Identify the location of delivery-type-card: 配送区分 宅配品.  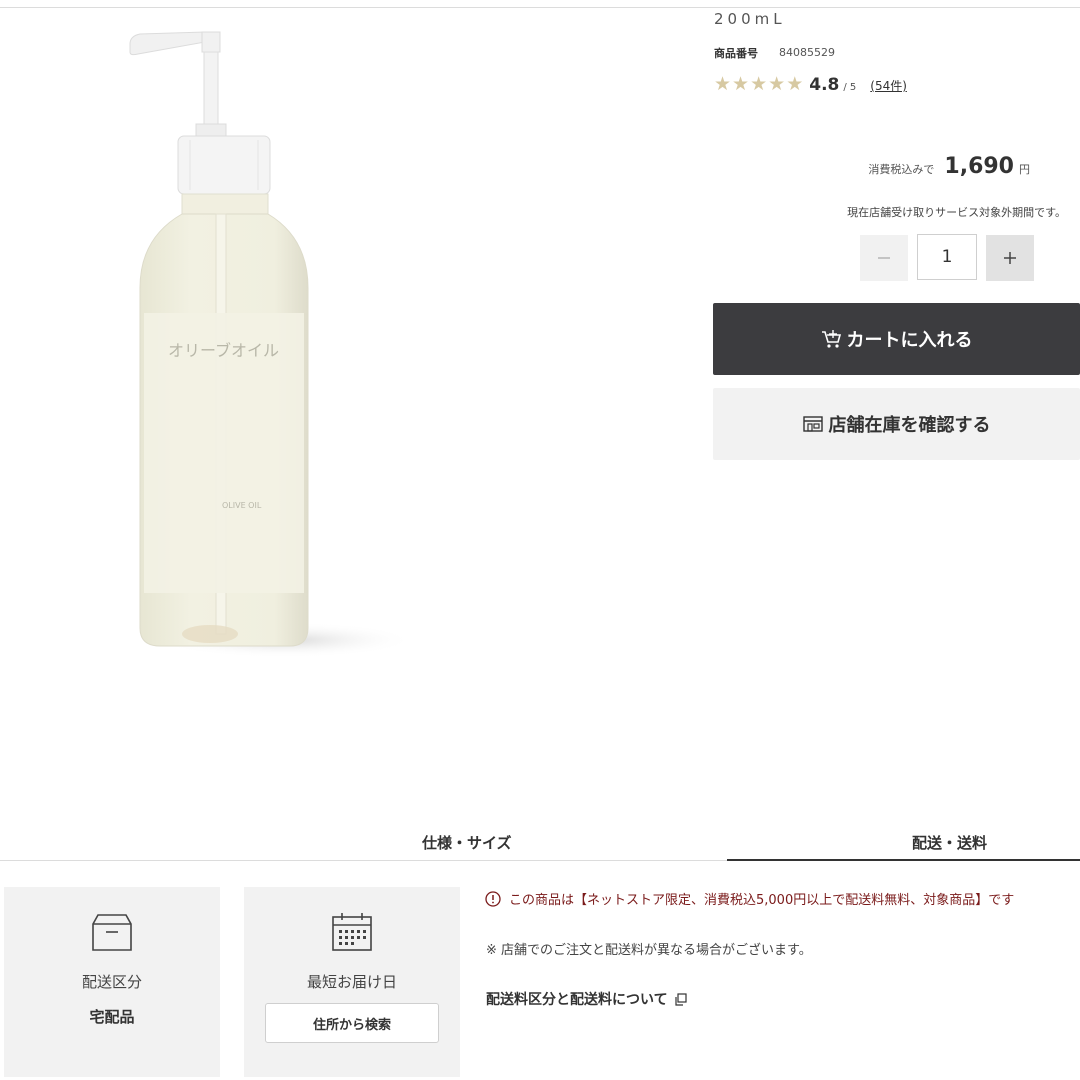
(112, 982).